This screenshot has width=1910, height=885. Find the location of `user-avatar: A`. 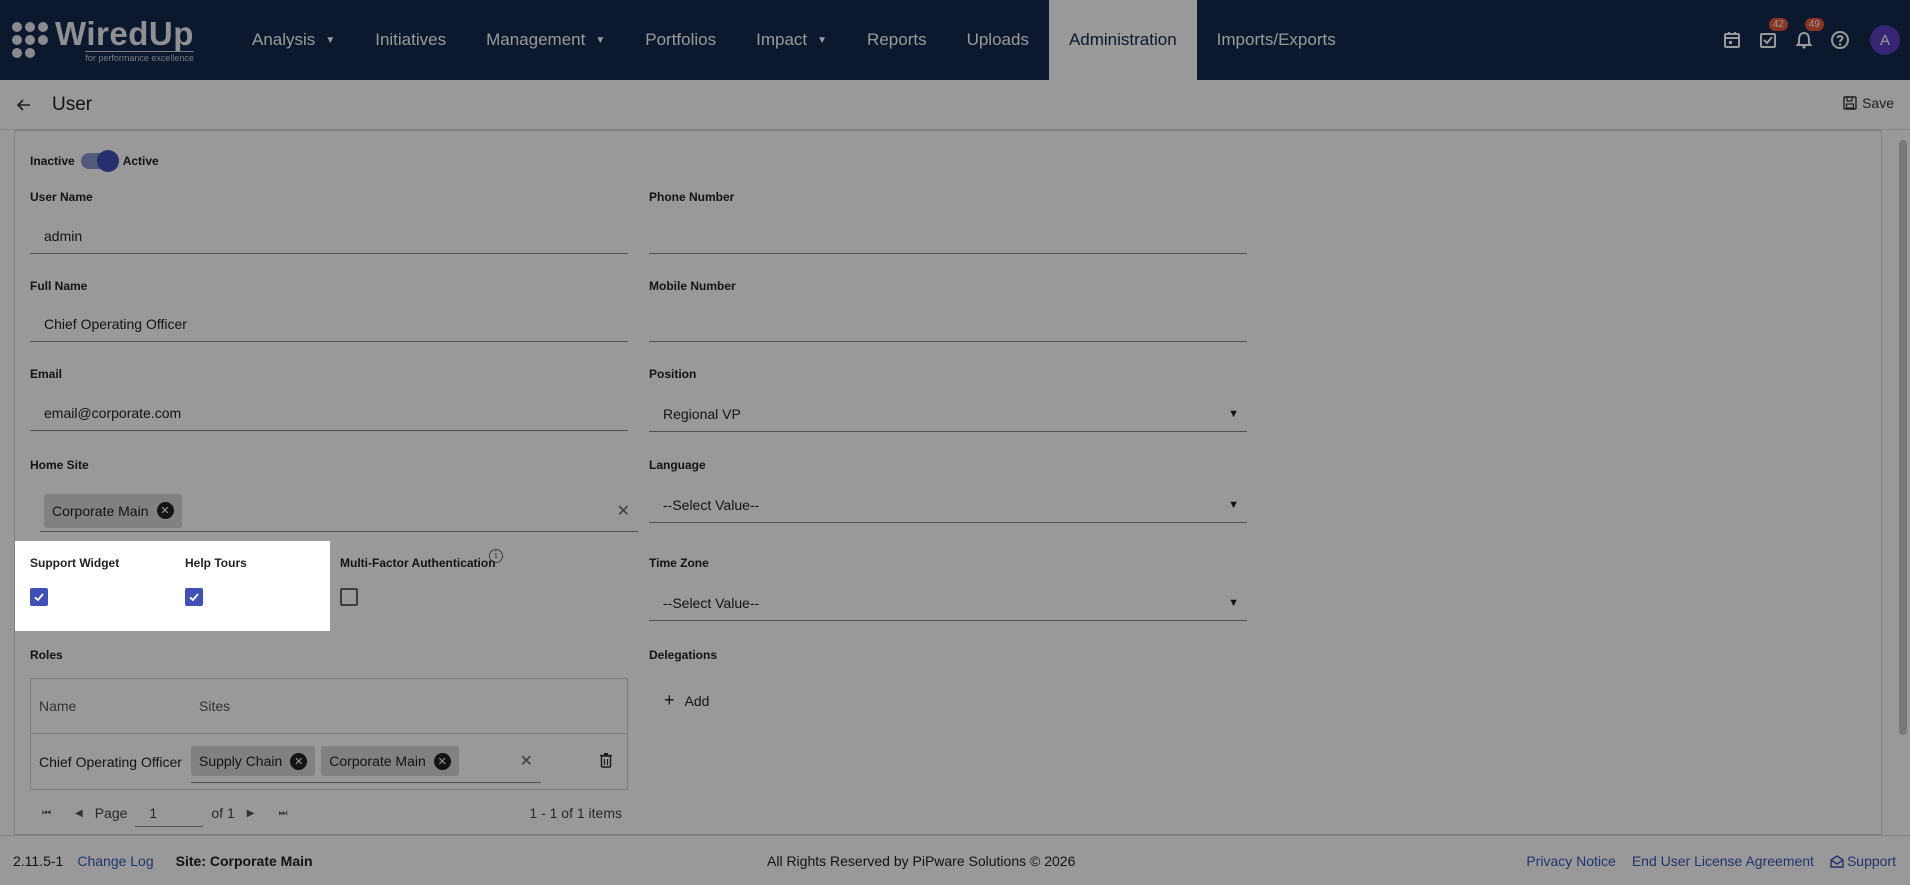

user-avatar: A is located at coordinates (1885, 40).